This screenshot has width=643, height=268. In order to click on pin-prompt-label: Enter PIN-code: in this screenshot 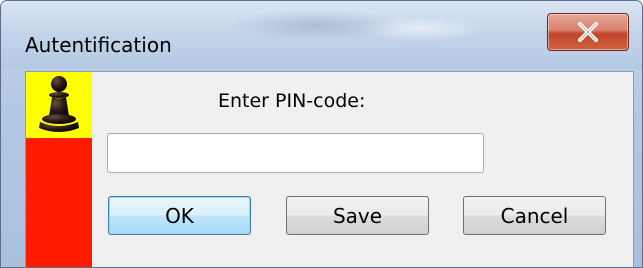, I will do `click(292, 101)`.